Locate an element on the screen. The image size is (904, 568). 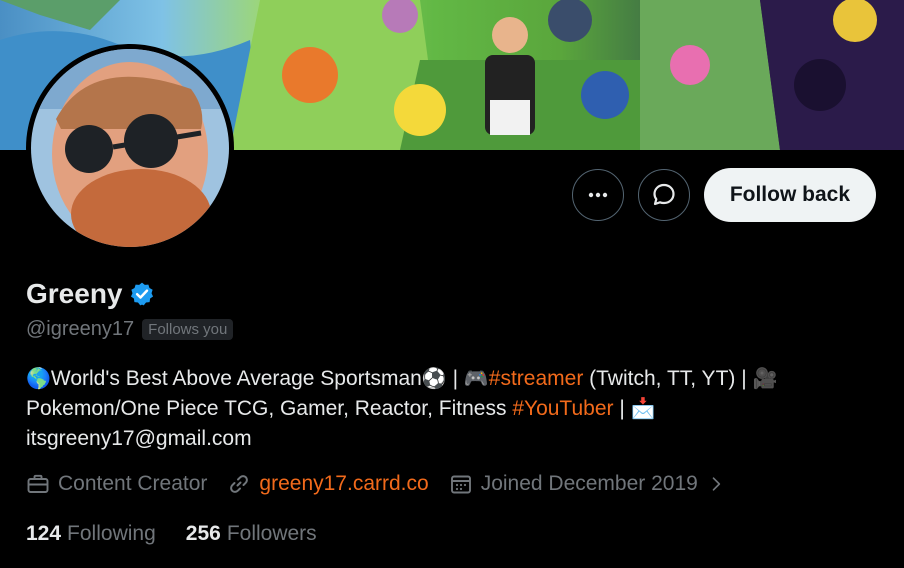
globe-emoji: 🌎 is located at coordinates (38, 379).